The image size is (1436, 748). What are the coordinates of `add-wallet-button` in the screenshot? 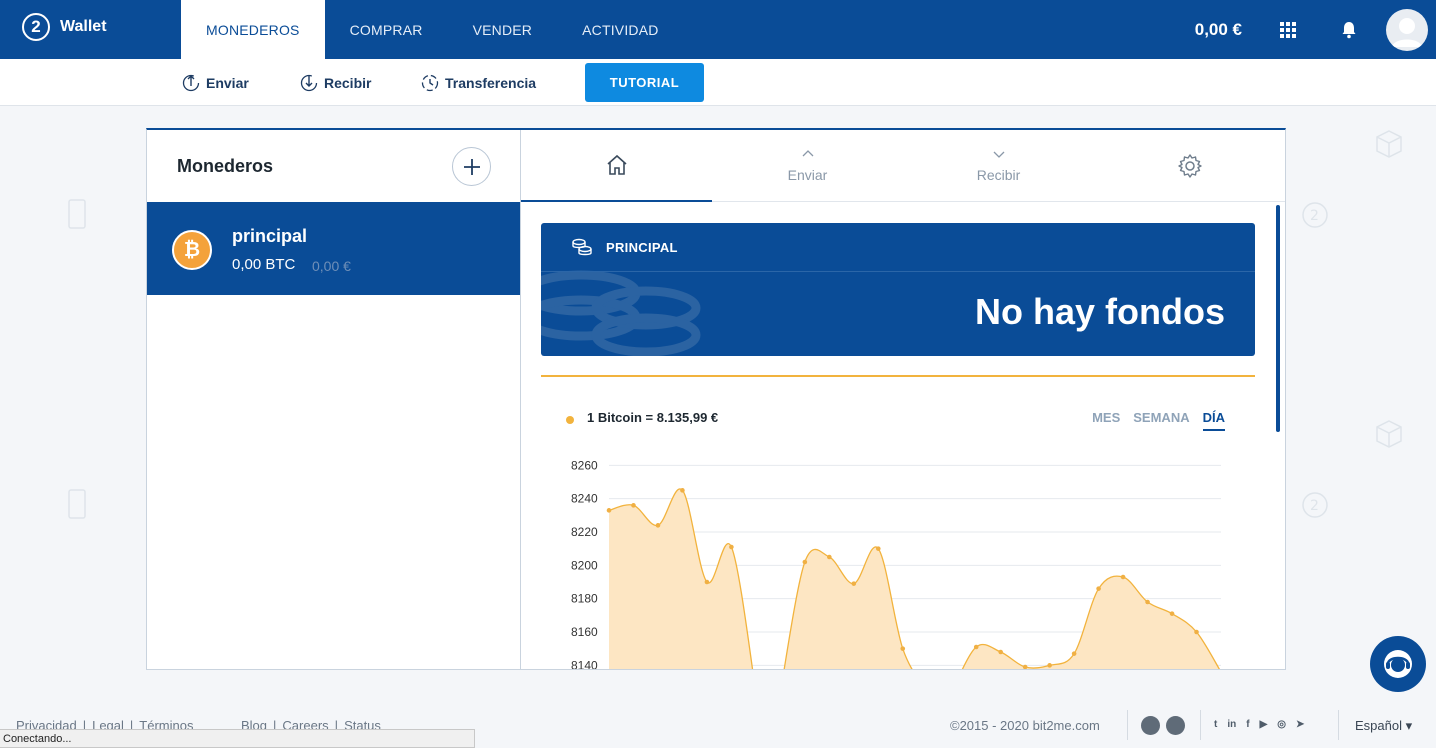 It's located at (471, 166).